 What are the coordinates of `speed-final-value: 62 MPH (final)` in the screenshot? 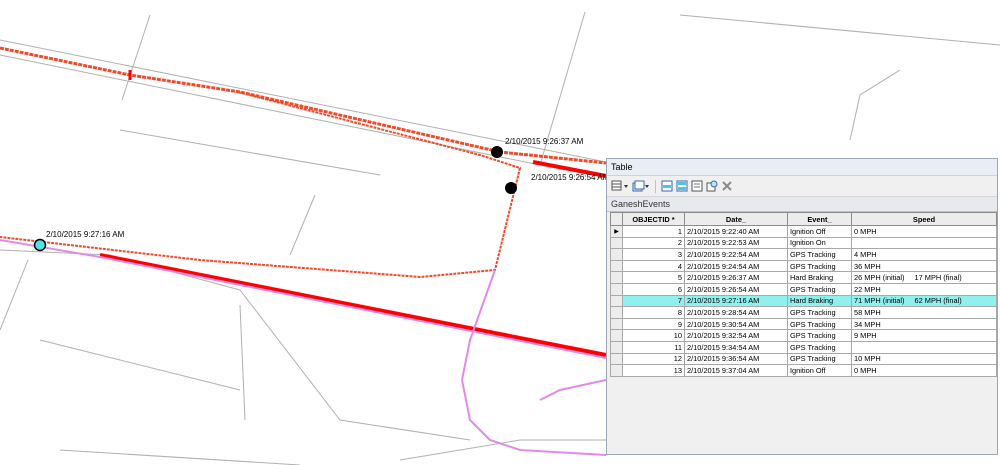 It's located at (938, 301).